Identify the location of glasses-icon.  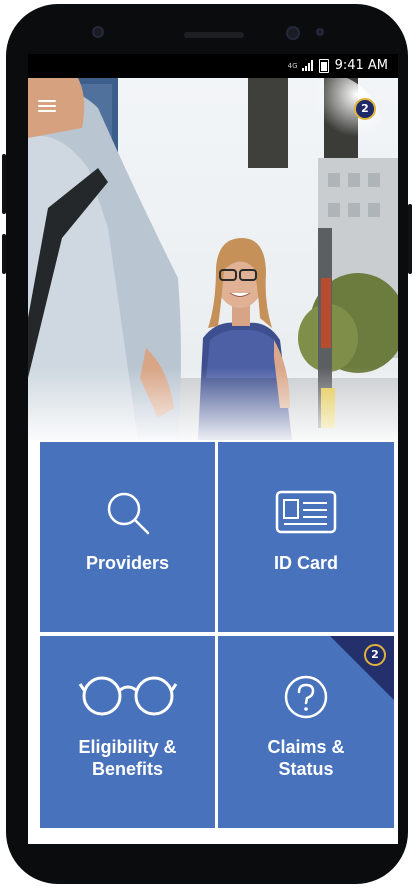
(127, 696).